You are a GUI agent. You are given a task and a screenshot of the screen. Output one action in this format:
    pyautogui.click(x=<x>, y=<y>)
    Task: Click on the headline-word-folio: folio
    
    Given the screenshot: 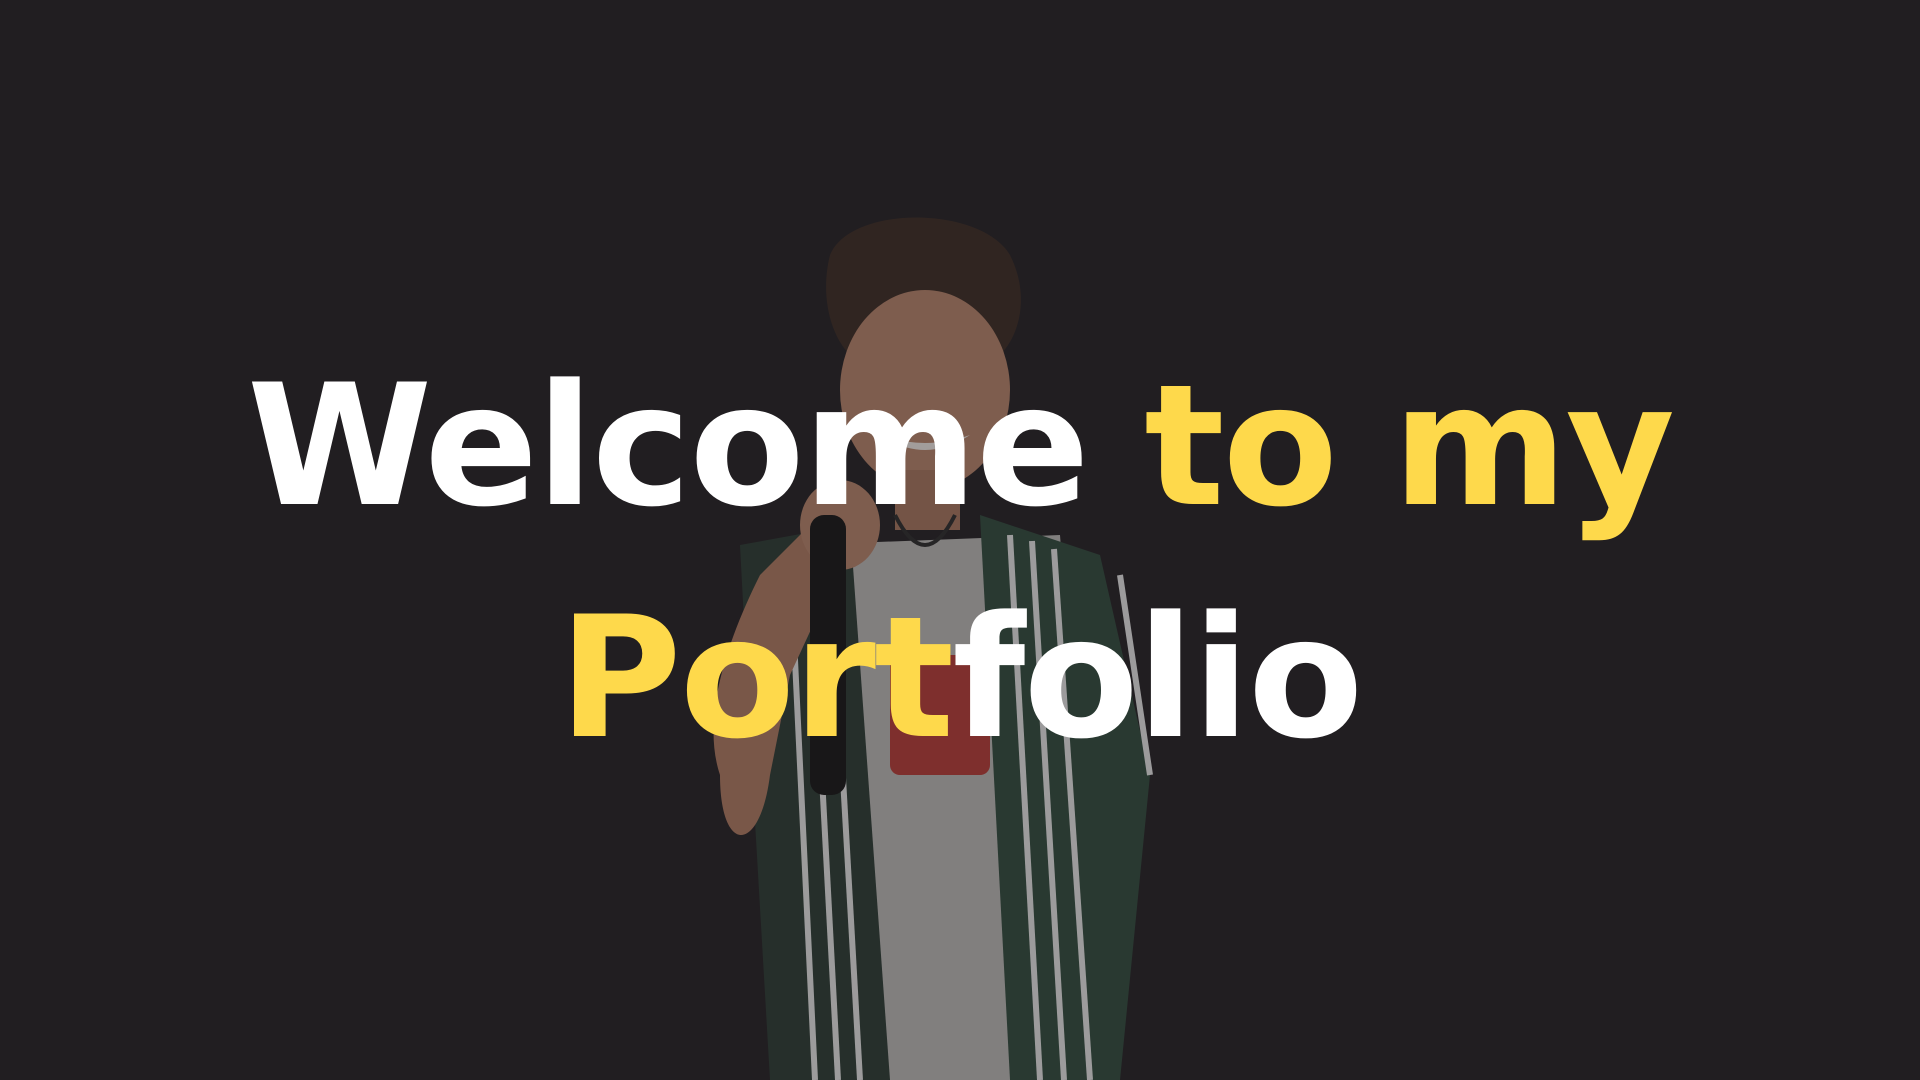 What is the action you would take?
    pyautogui.click(x=1157, y=678)
    